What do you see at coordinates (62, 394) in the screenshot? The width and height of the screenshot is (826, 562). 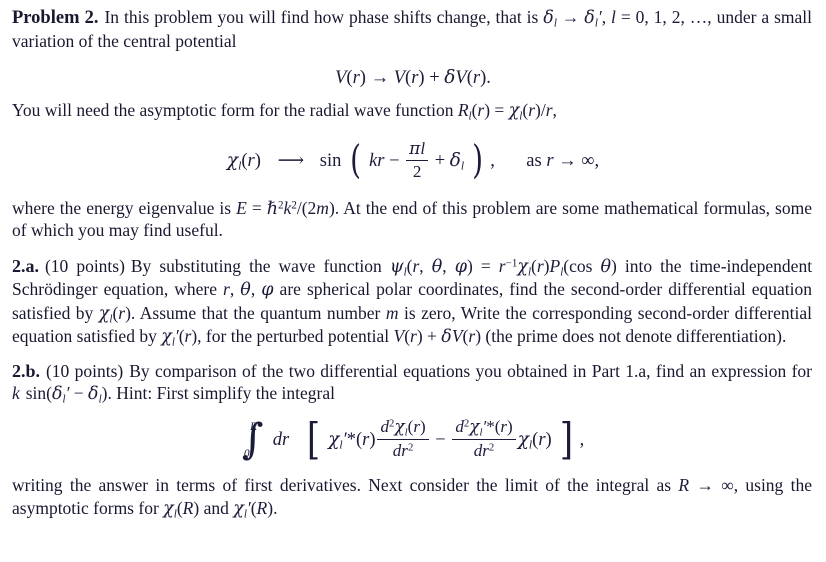 I see `k-sin-expression-math: k sin(δl′ − δl).` at bounding box center [62, 394].